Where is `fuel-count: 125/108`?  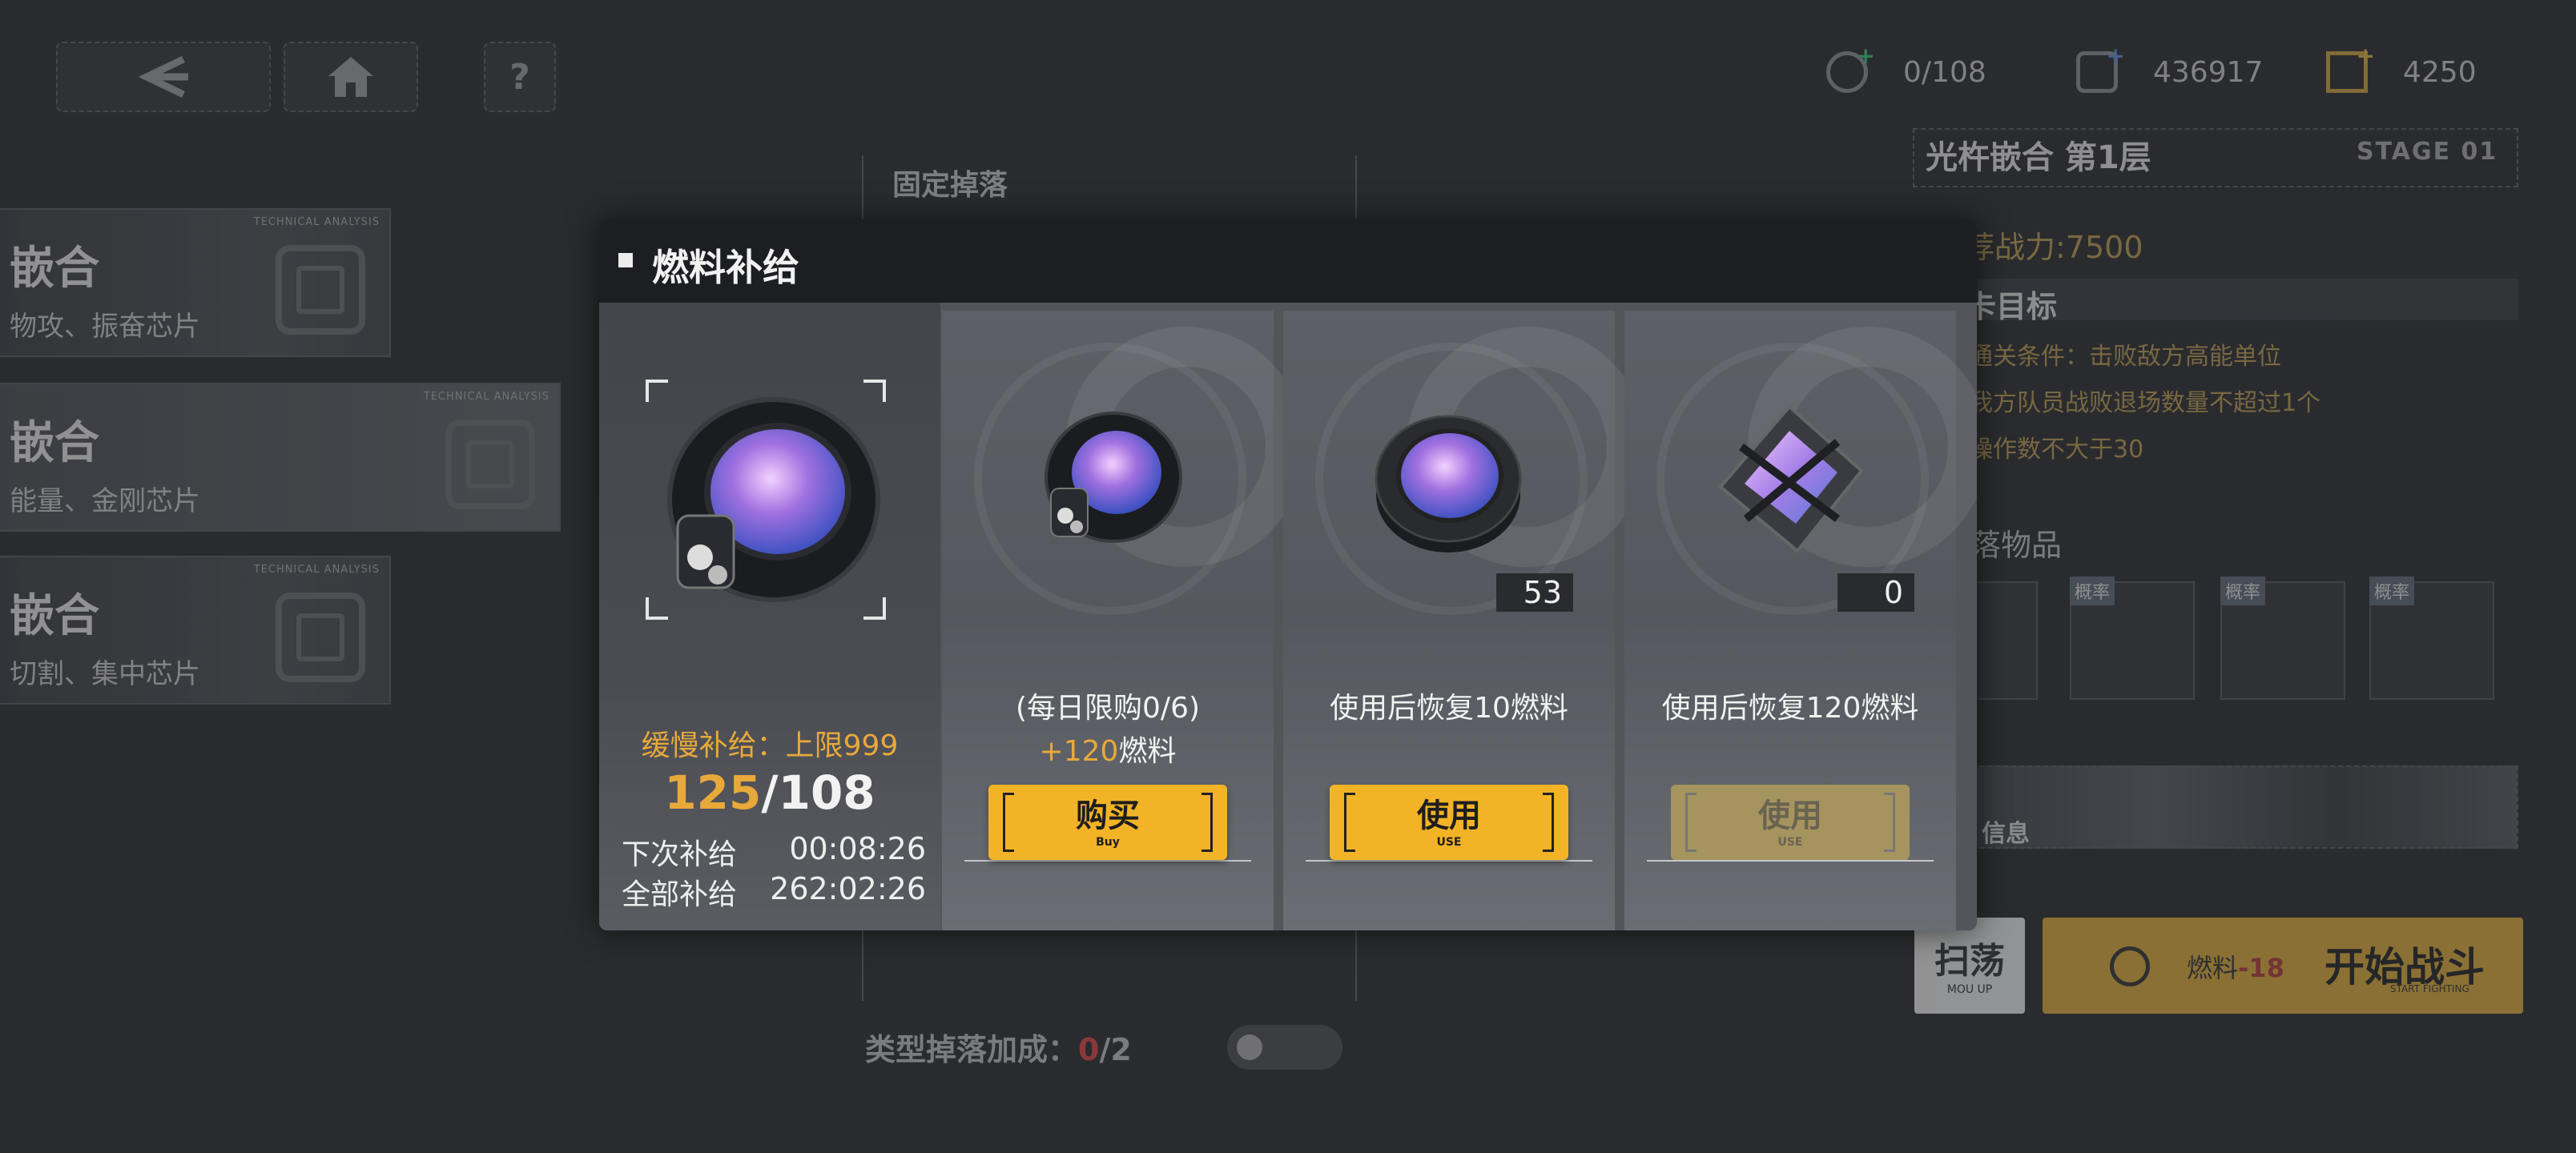 fuel-count: 125/108 is located at coordinates (770, 793).